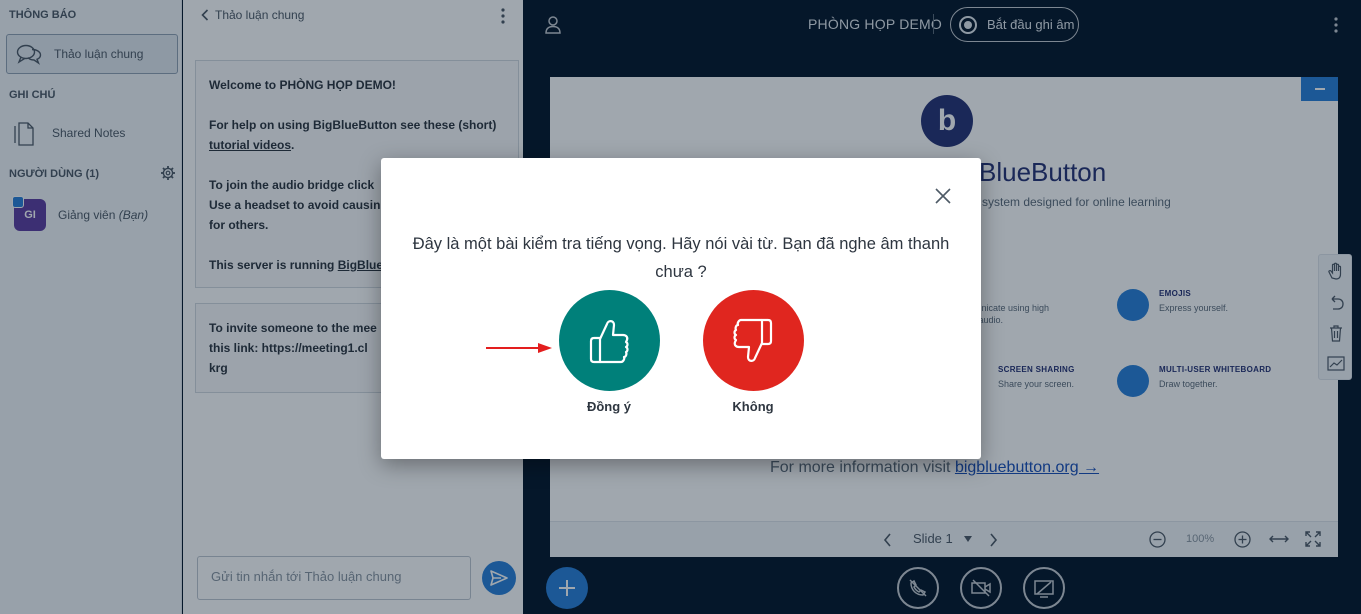  What do you see at coordinates (753, 406) in the screenshot?
I see `no-label: Không` at bounding box center [753, 406].